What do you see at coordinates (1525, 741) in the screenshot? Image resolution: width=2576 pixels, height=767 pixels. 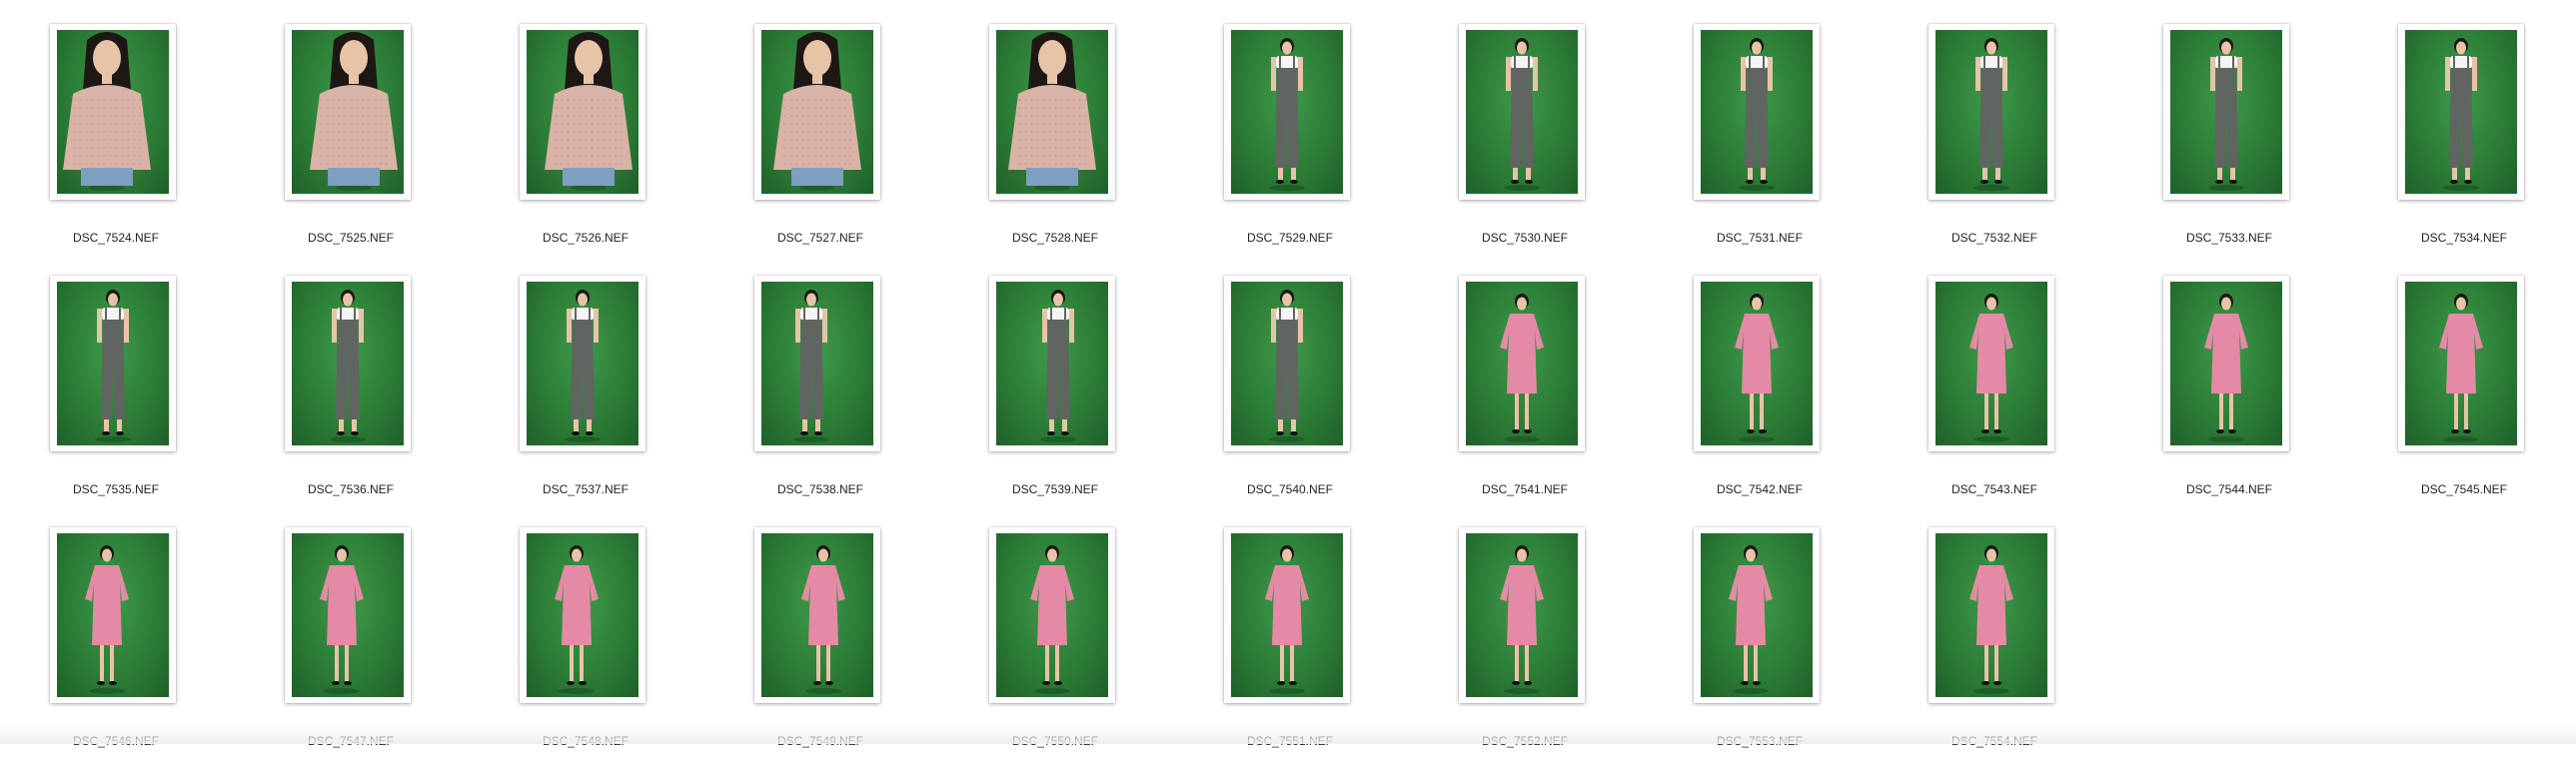 I see `file-name-label: DSC_7552.NEF` at bounding box center [1525, 741].